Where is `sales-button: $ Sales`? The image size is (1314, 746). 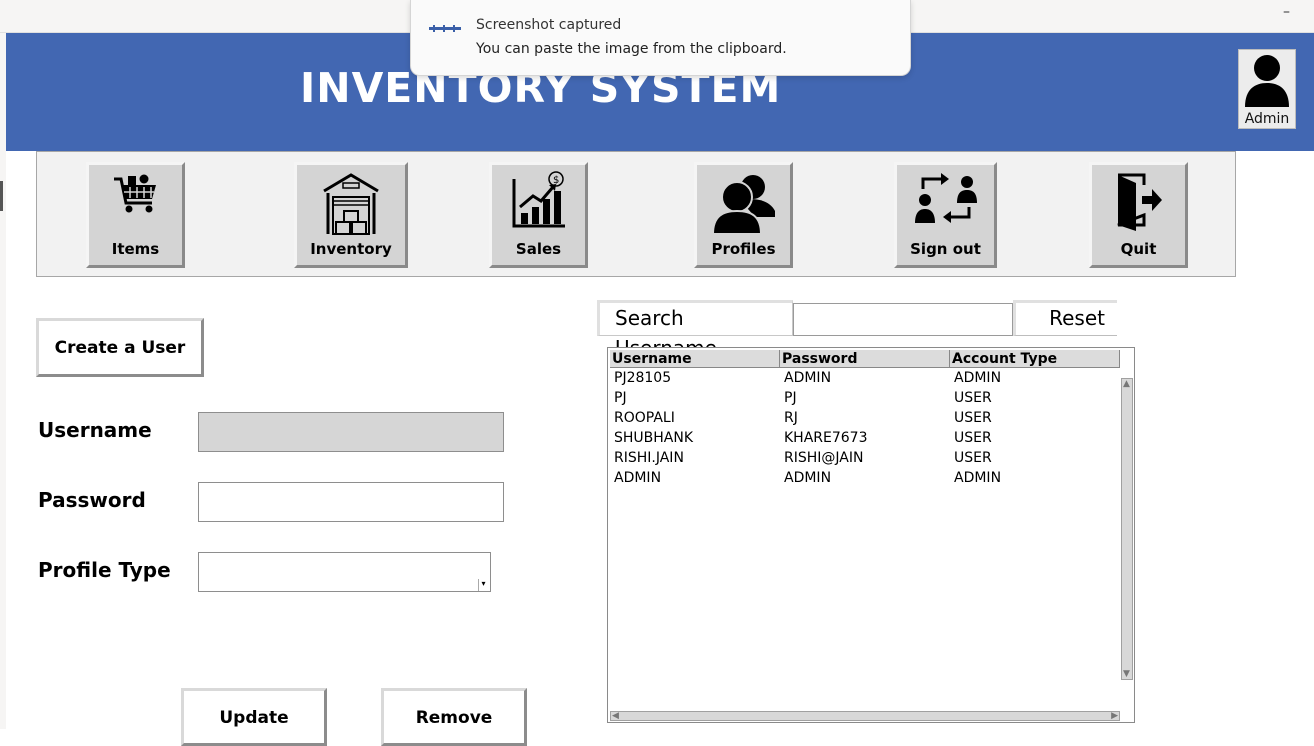
sales-button: $ Sales is located at coordinates (538, 215).